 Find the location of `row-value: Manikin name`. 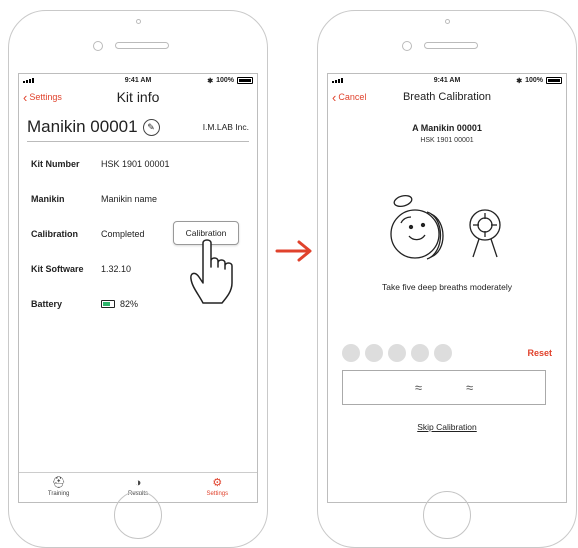

row-value: Manikin name is located at coordinates (129, 198).